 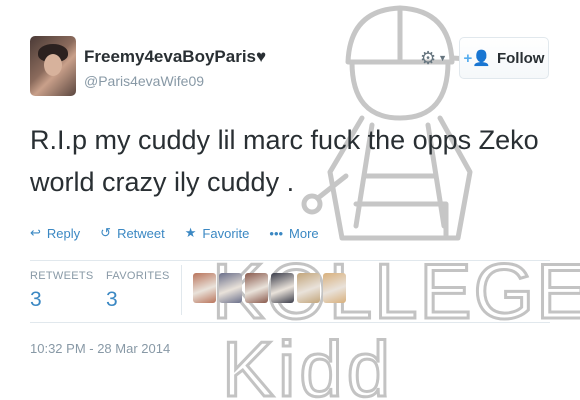 What do you see at coordinates (35, 232) in the screenshot?
I see `reply-icon: ↩` at bounding box center [35, 232].